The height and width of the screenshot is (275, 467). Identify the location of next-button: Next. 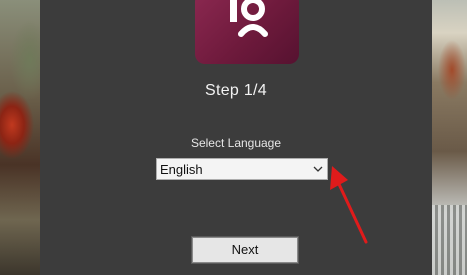
(245, 250).